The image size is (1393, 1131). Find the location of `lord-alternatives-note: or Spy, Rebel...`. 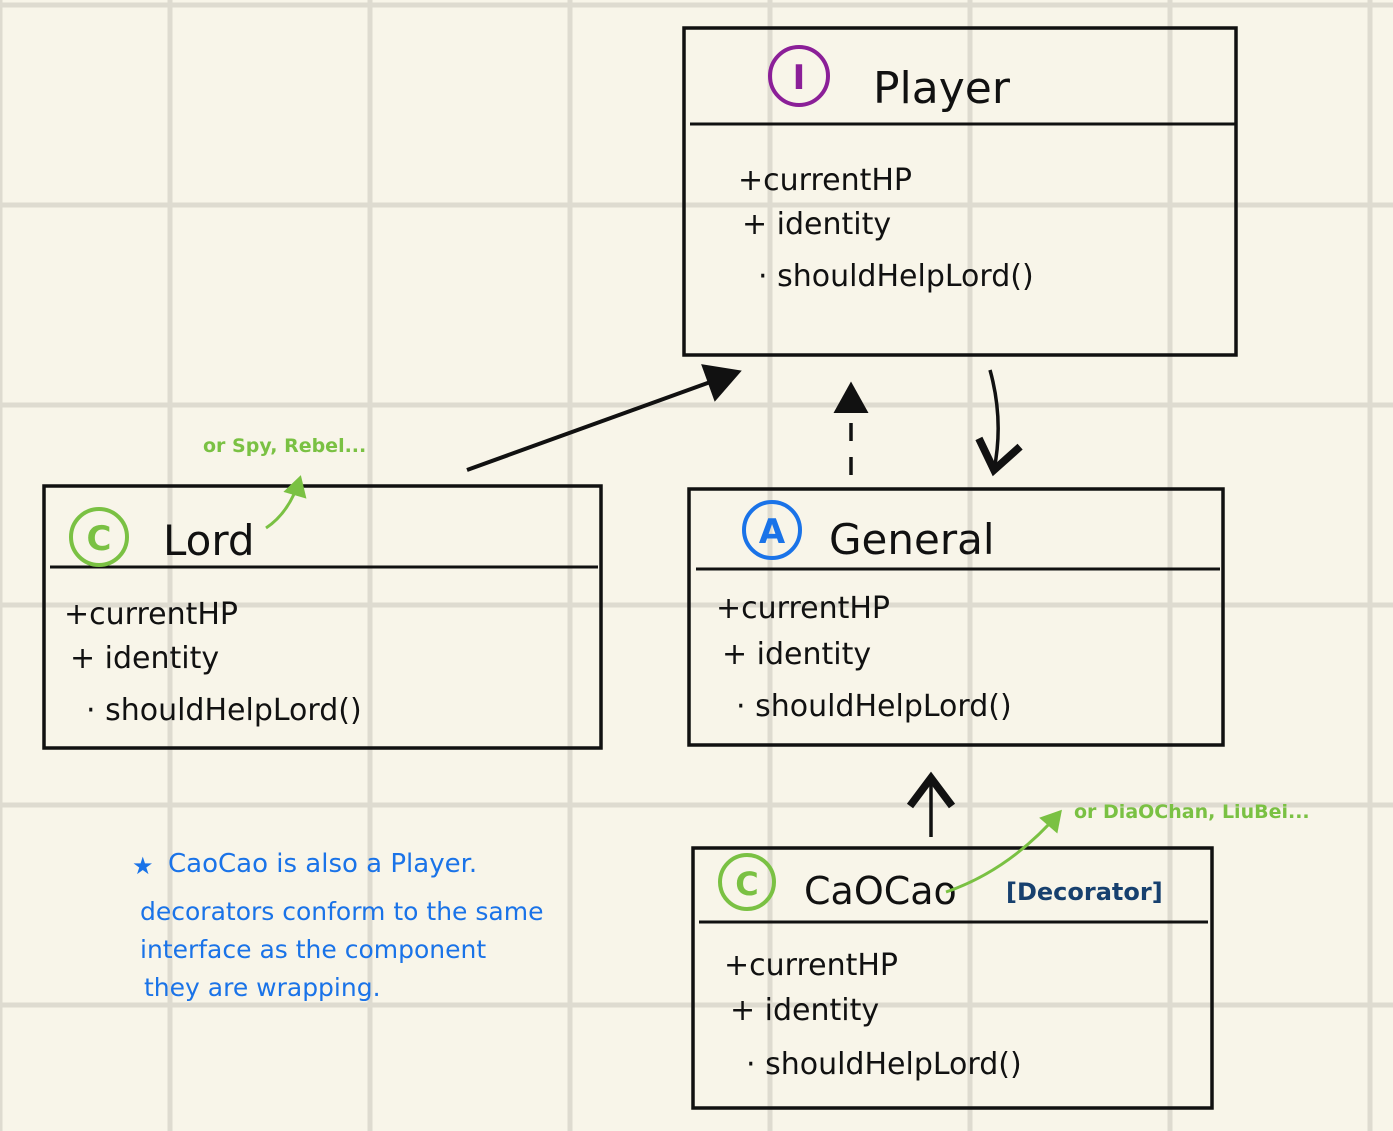

lord-alternatives-note: or Spy, Rebel... is located at coordinates (284, 446).